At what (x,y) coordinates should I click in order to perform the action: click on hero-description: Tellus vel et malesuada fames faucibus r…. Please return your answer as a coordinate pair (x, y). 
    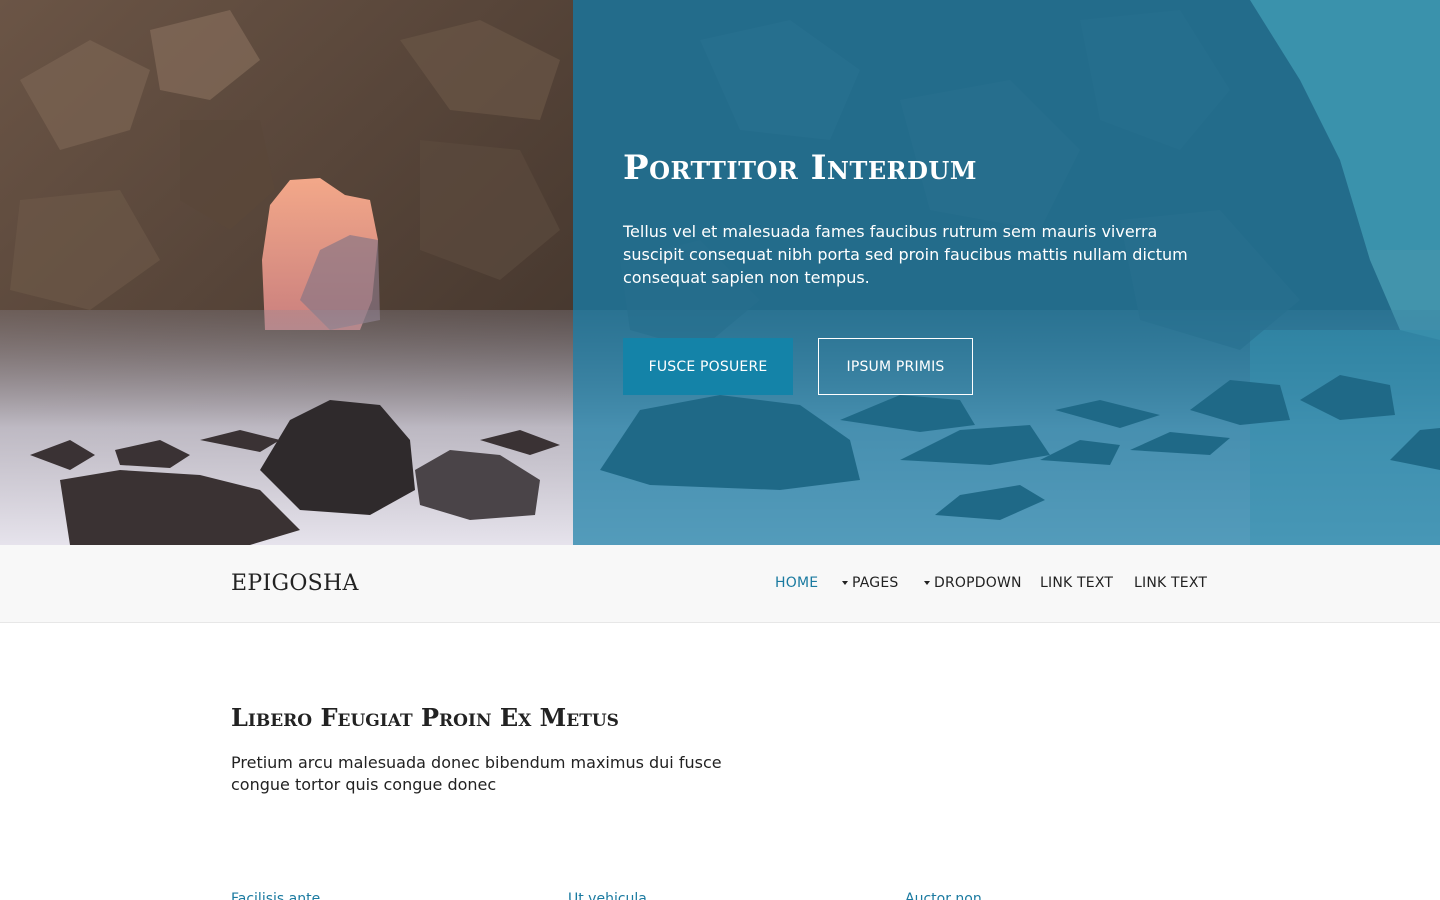
    Looking at the image, I should click on (905, 254).